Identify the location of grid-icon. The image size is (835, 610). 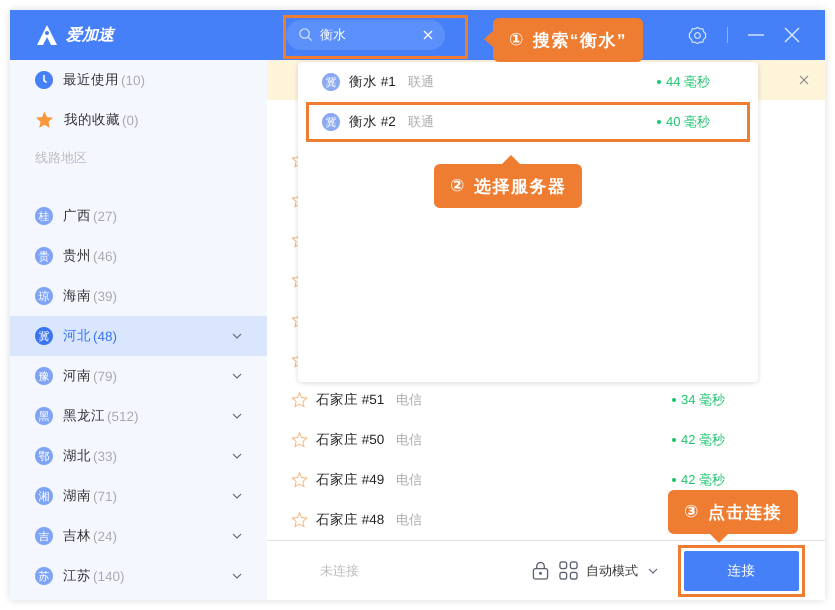
(568, 570).